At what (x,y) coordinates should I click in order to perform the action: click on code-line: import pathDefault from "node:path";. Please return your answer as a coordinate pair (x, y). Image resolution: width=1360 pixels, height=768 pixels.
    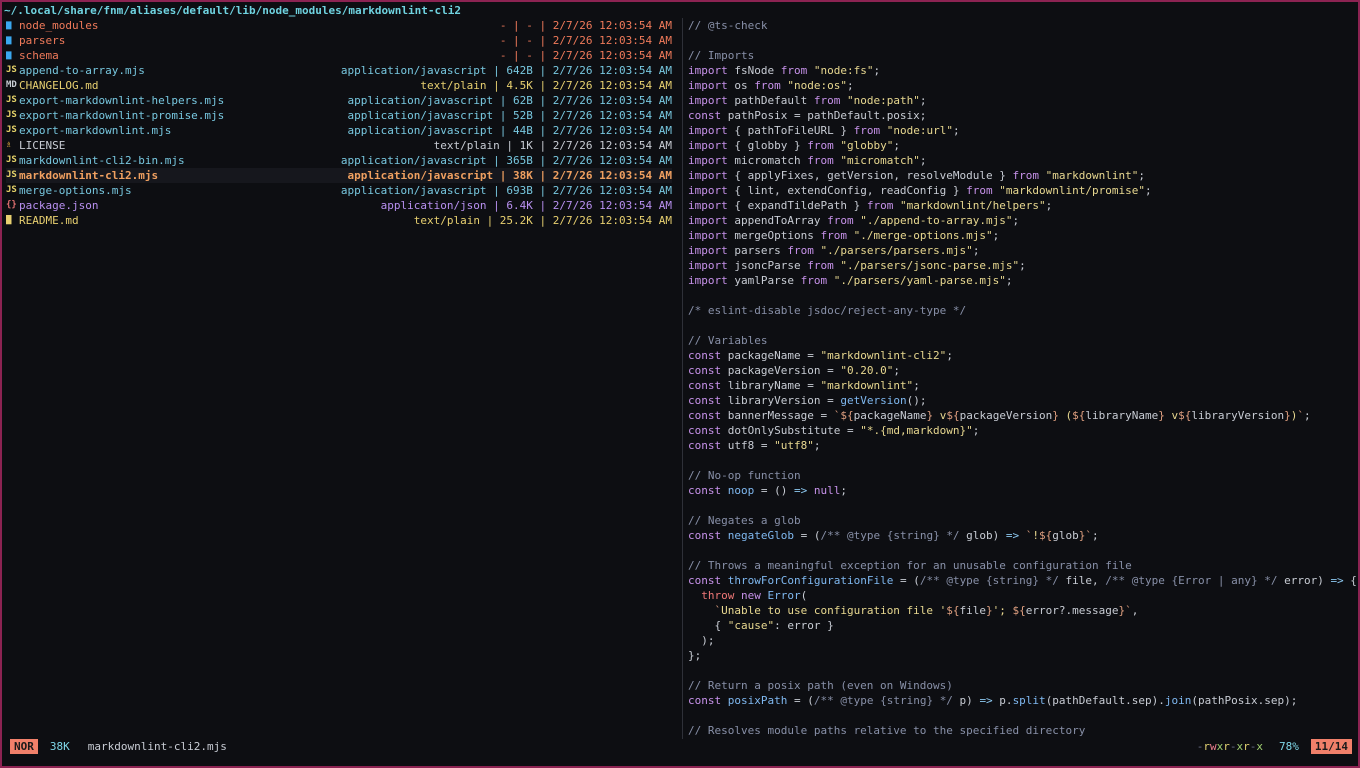
    Looking at the image, I should click on (1023, 100).